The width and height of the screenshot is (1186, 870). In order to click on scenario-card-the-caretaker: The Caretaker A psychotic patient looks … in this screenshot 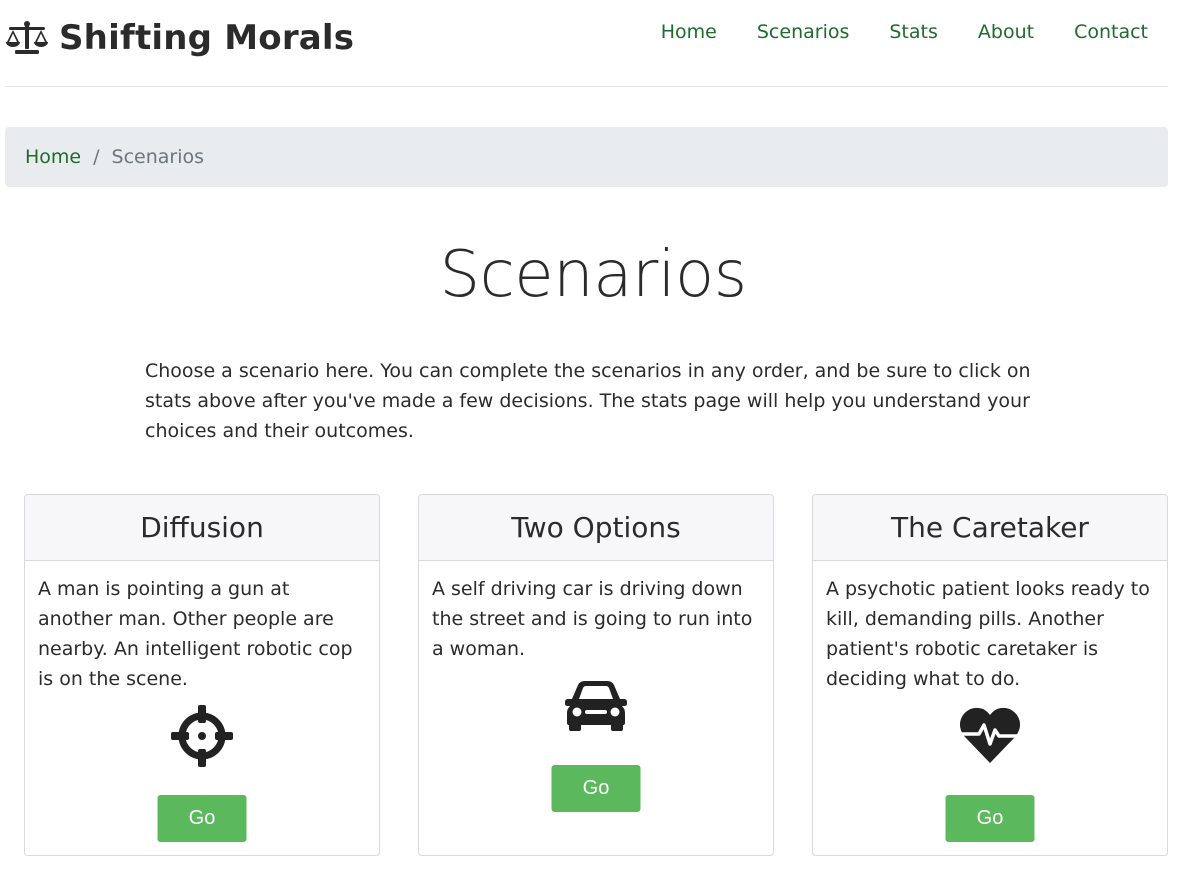, I will do `click(990, 675)`.